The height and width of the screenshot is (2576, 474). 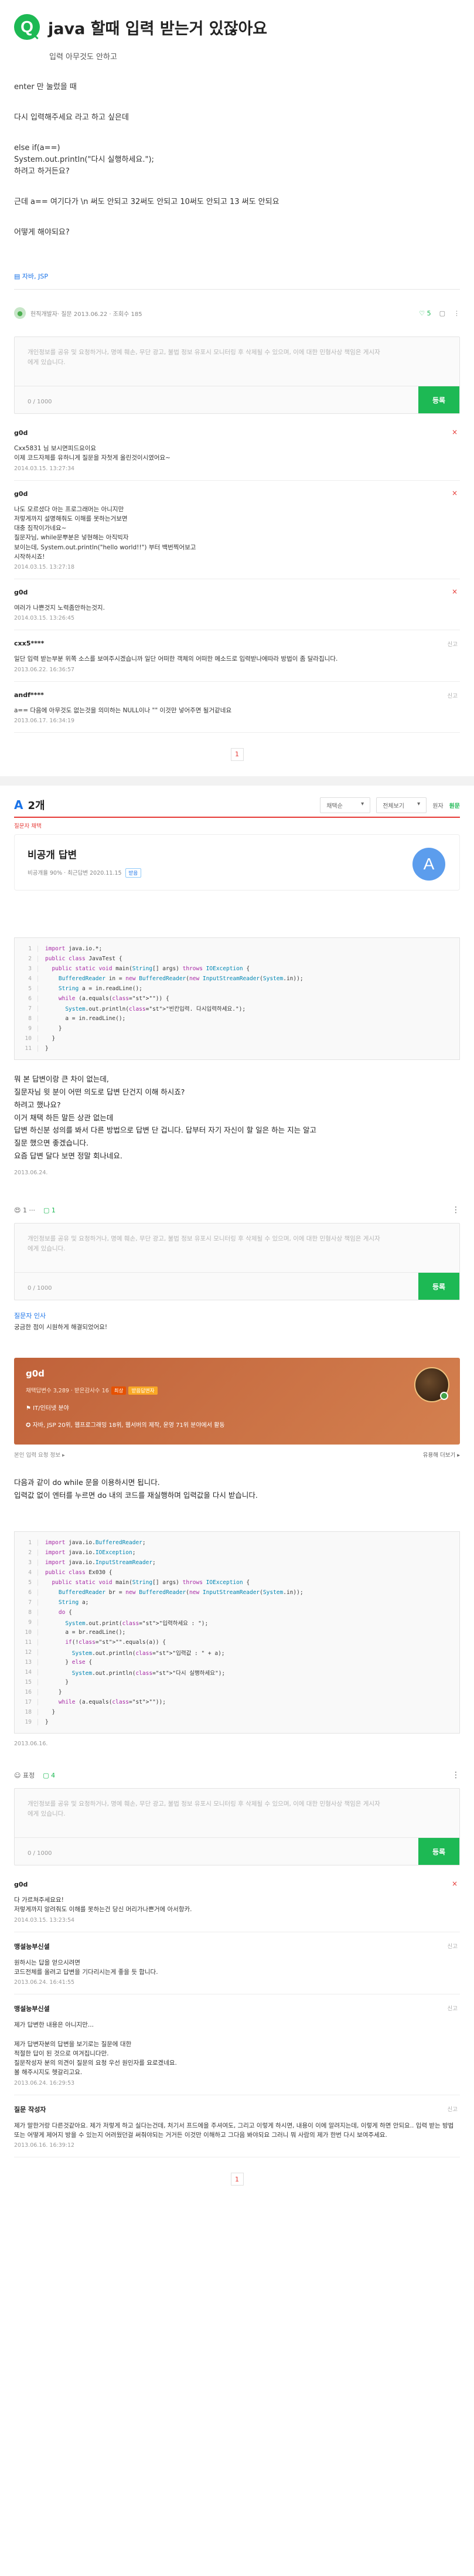 I want to click on code-line: 4 public class Ex030 {, so click(x=237, y=1573).